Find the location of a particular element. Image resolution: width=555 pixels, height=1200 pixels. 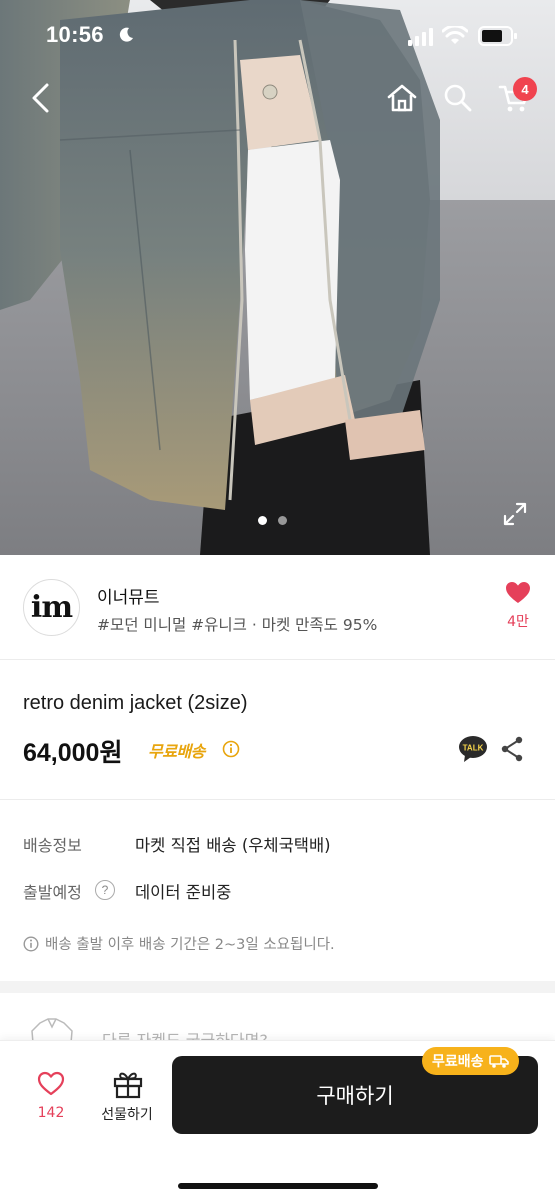

section-divider is located at coordinates (277, 987).